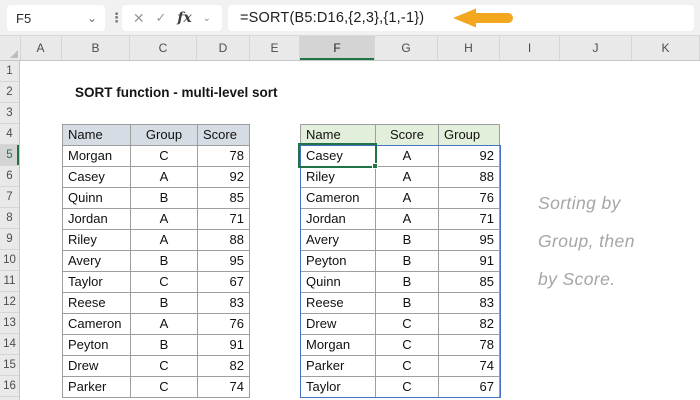 This screenshot has height=400, width=700. I want to click on name-box: F5 ⌄, so click(56, 18).